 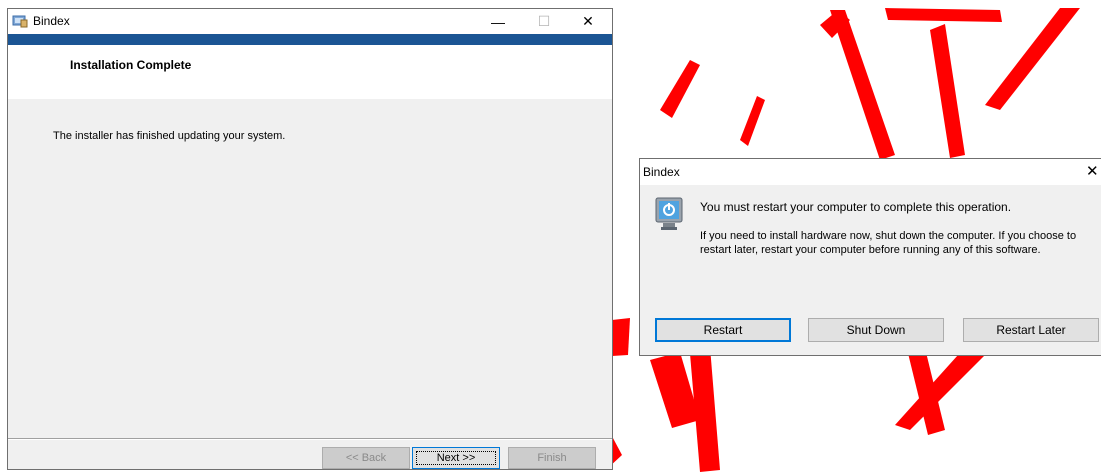 What do you see at coordinates (1092, 171) in the screenshot?
I see `dialog-close-button: ✕` at bounding box center [1092, 171].